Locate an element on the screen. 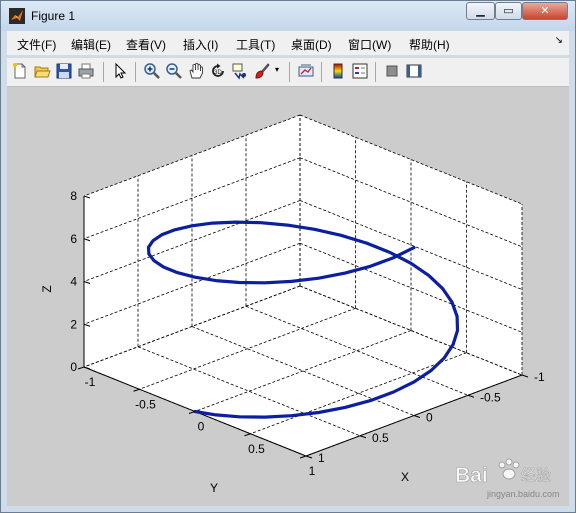 This screenshot has height=513, width=576. brush-dropdown-icon: ▾ is located at coordinates (277, 69).